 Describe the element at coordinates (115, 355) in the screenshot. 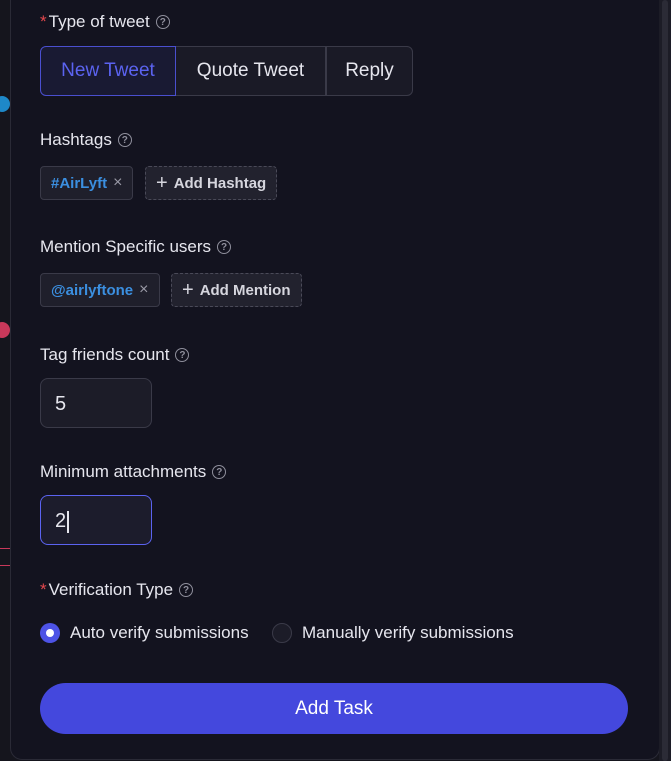

I see `tag-friends-label: Tag friends count ?` at that location.